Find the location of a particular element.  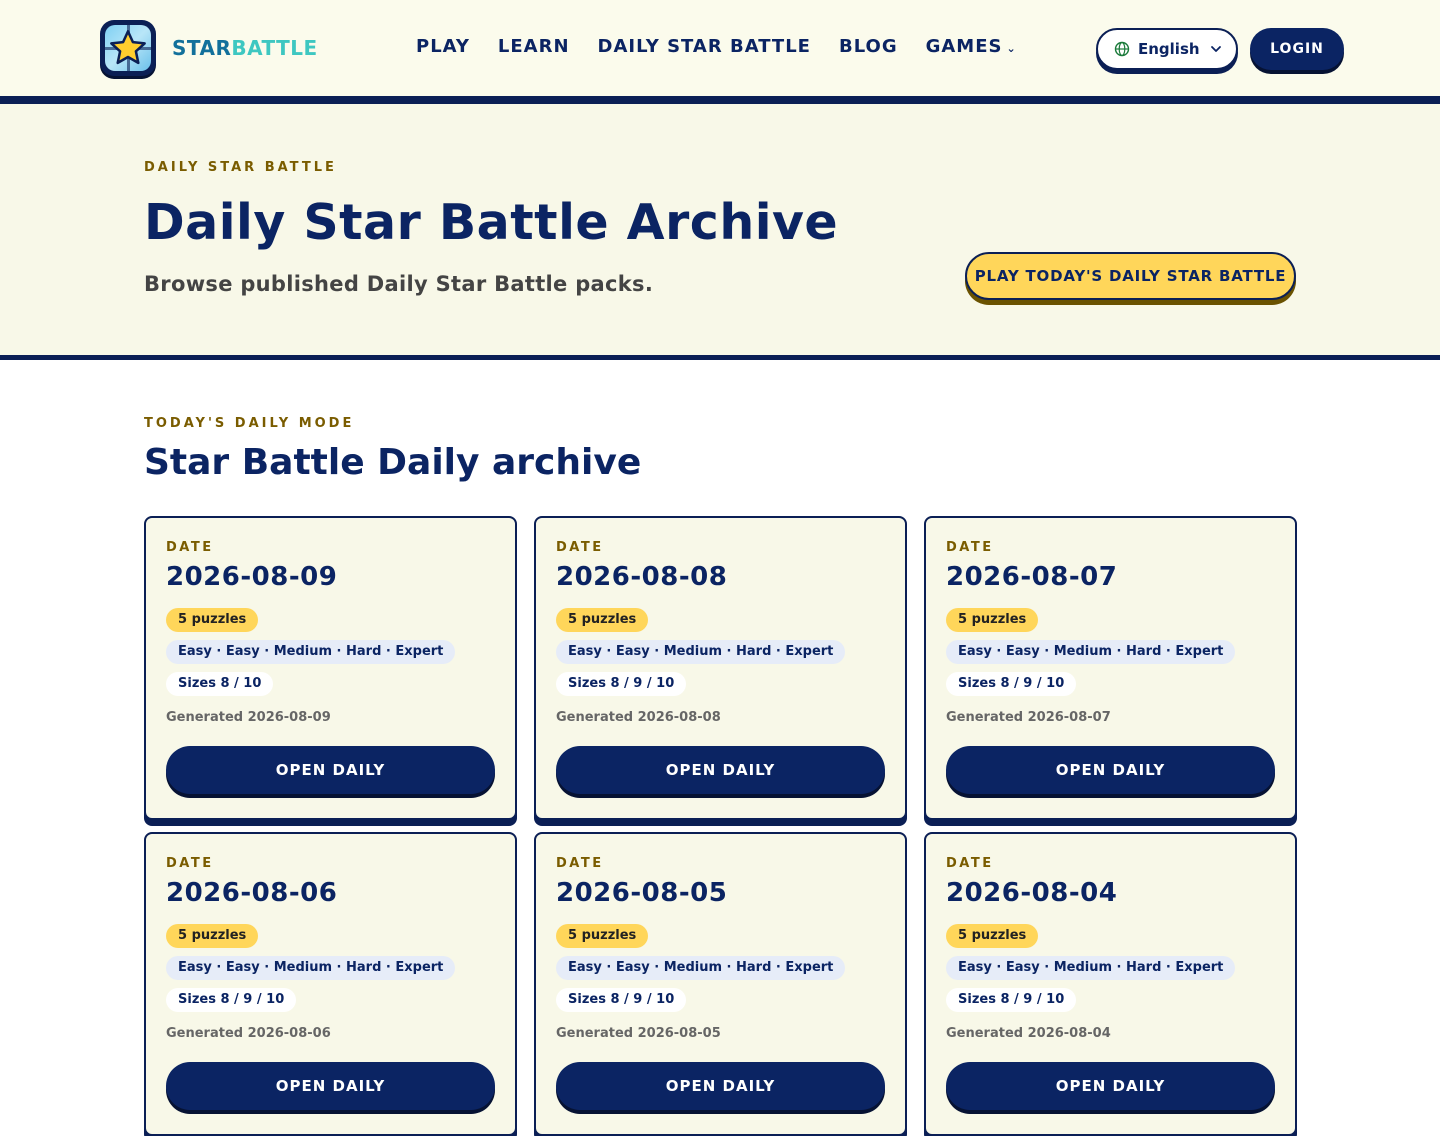

nav-learn: LEARN is located at coordinates (534, 46).